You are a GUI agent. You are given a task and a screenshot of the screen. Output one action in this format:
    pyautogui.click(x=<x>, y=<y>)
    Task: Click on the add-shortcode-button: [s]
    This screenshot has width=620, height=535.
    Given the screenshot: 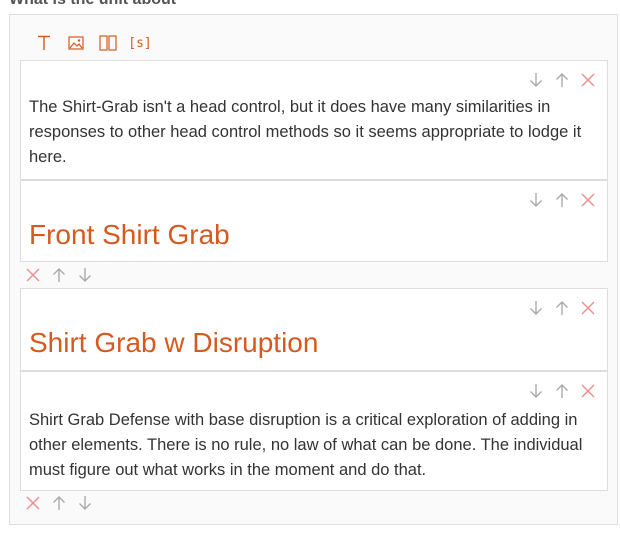 What is the action you would take?
    pyautogui.click(x=140, y=43)
    